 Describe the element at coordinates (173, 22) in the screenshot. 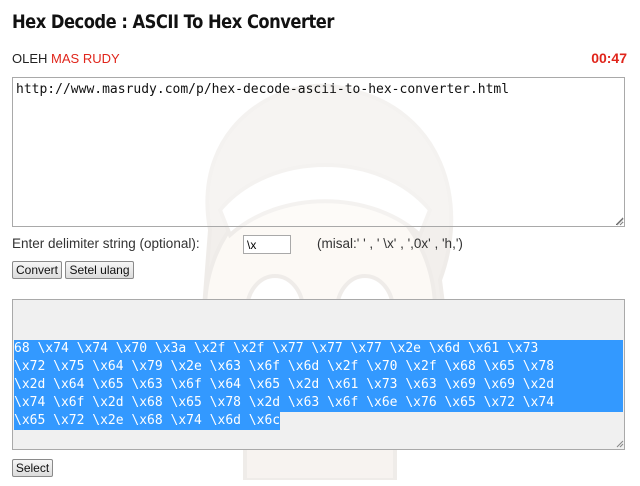

I see `page-title: Hex Decode : ASCII To Hex Converter` at that location.